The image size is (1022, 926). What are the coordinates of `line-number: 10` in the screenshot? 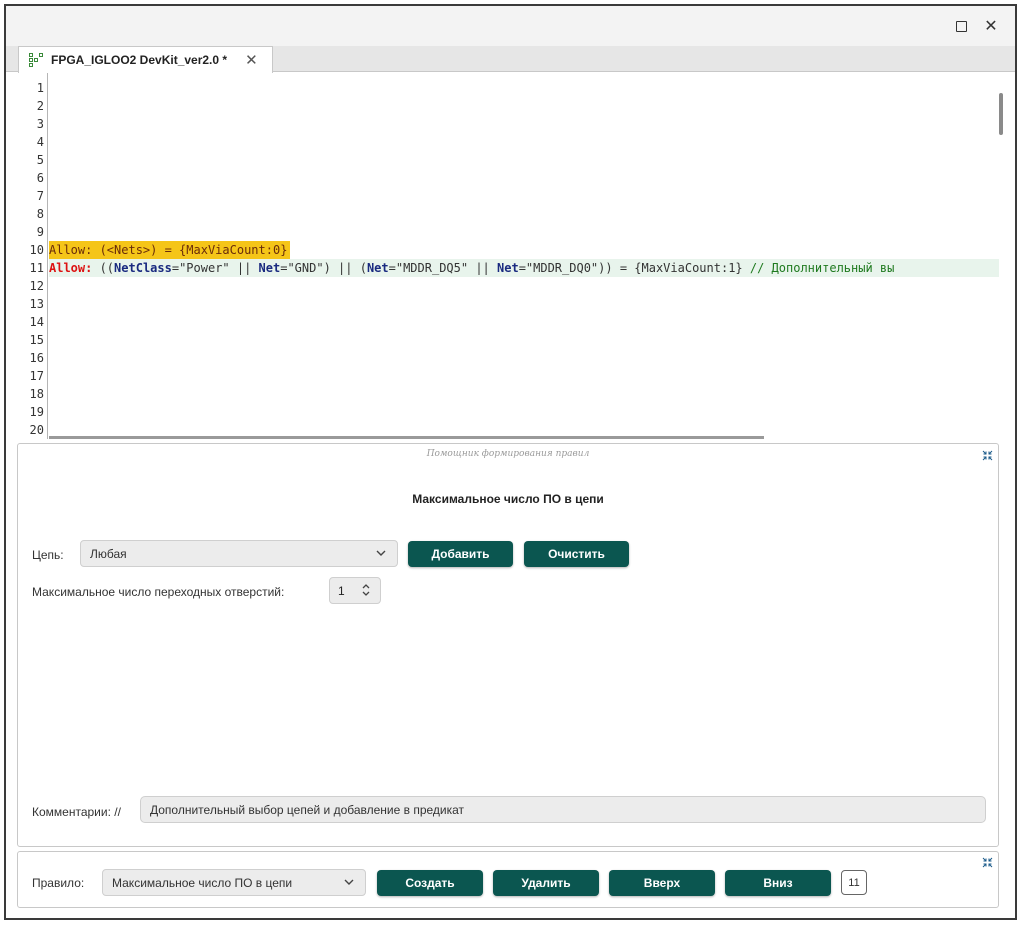 It's located at (36, 250).